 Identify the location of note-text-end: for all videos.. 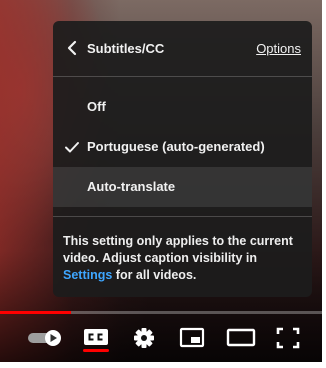
(154, 275).